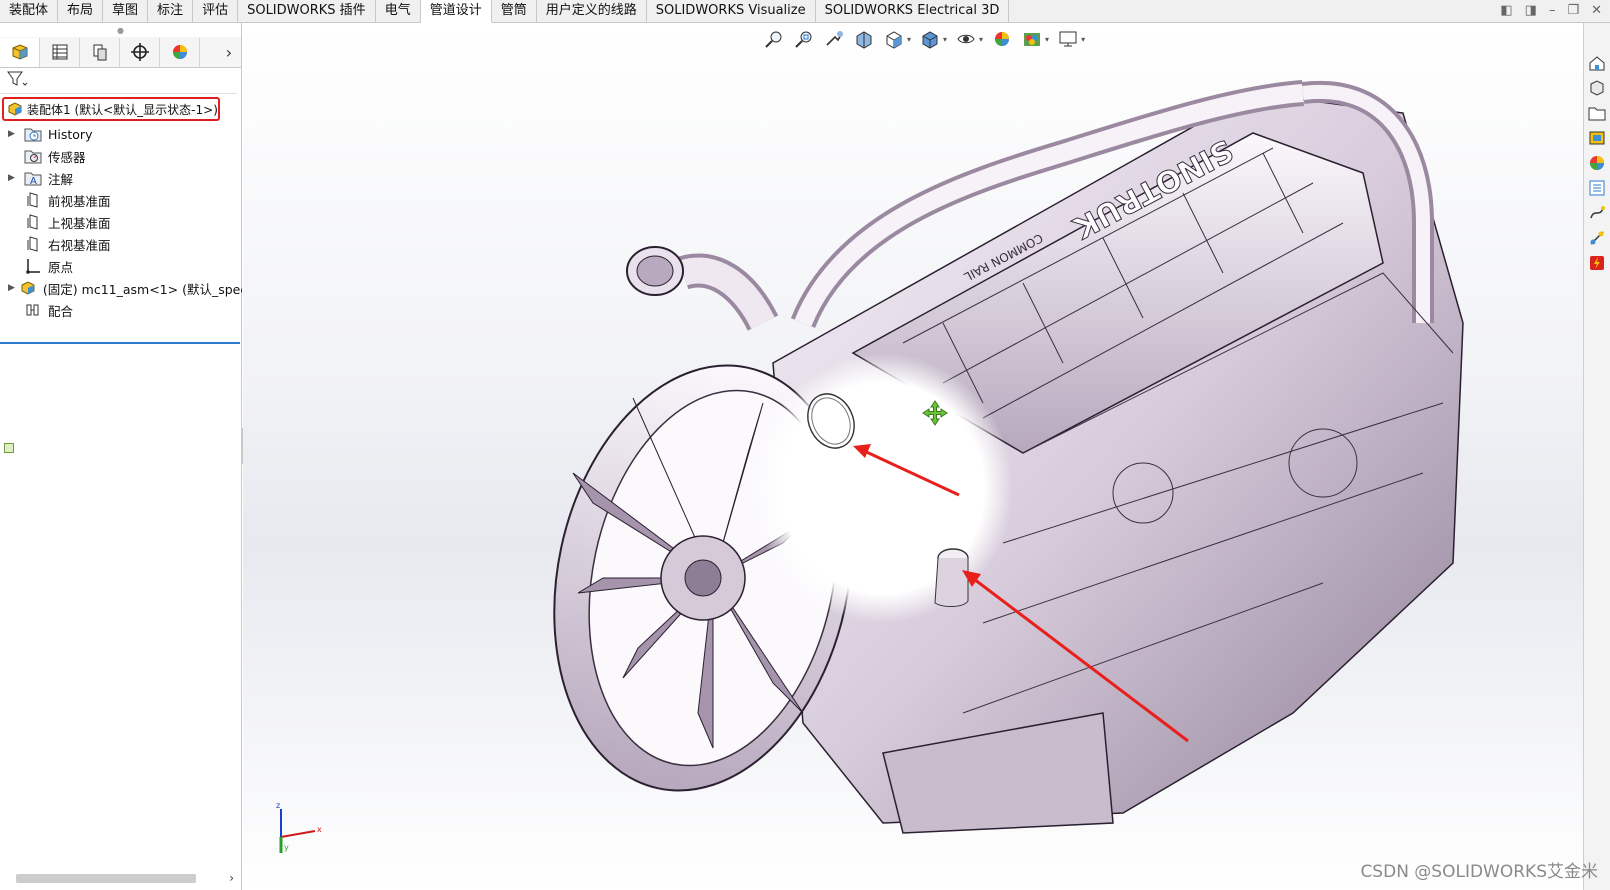 The image size is (1610, 890). What do you see at coordinates (122, 109) in the screenshot?
I see `assembly-root-label: 装配体1 (默认<默认_显示状态-1>)` at bounding box center [122, 109].